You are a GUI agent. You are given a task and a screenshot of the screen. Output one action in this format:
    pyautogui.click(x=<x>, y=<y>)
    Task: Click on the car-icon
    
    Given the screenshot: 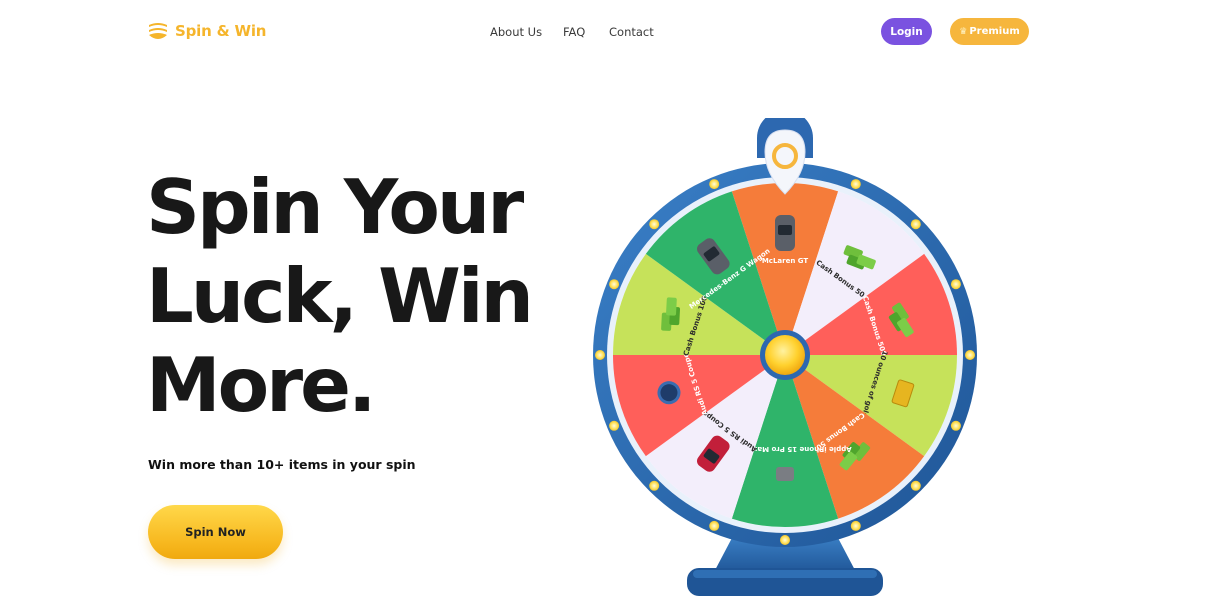 What is the action you would take?
    pyautogui.click(x=785, y=233)
    